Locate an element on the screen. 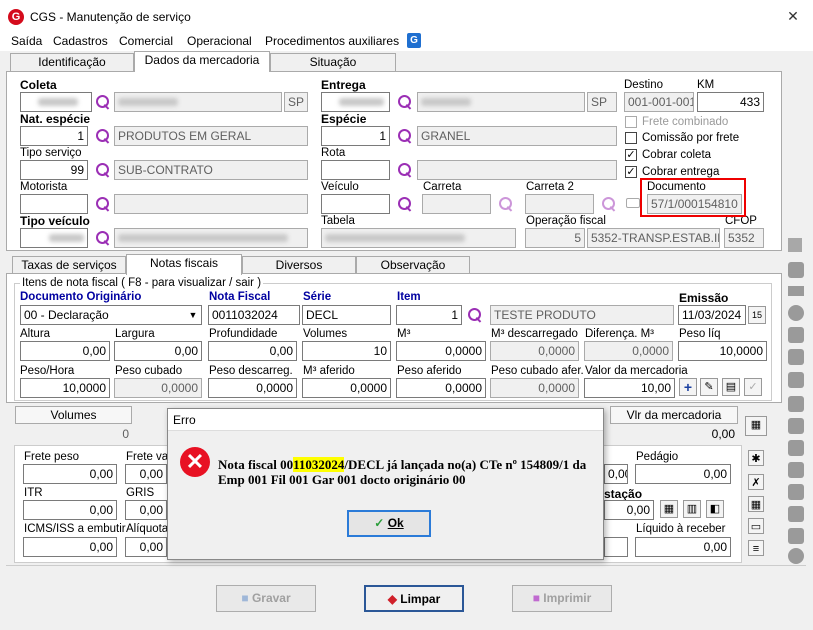 The width and height of the screenshot is (813, 630). frete-valor-field: 0,00 is located at coordinates (146, 474).